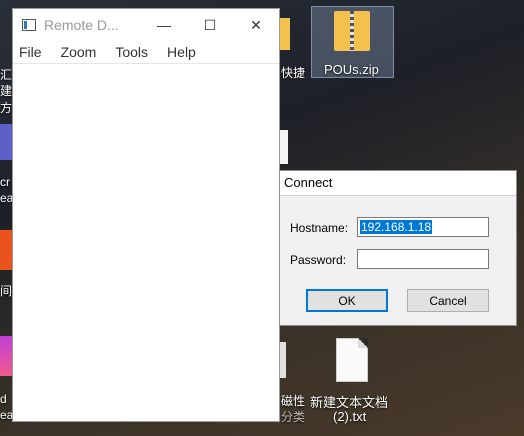 The width and height of the screenshot is (524, 436). What do you see at coordinates (349, 416) in the screenshot?
I see `txt-label-line2: (2).txt` at bounding box center [349, 416].